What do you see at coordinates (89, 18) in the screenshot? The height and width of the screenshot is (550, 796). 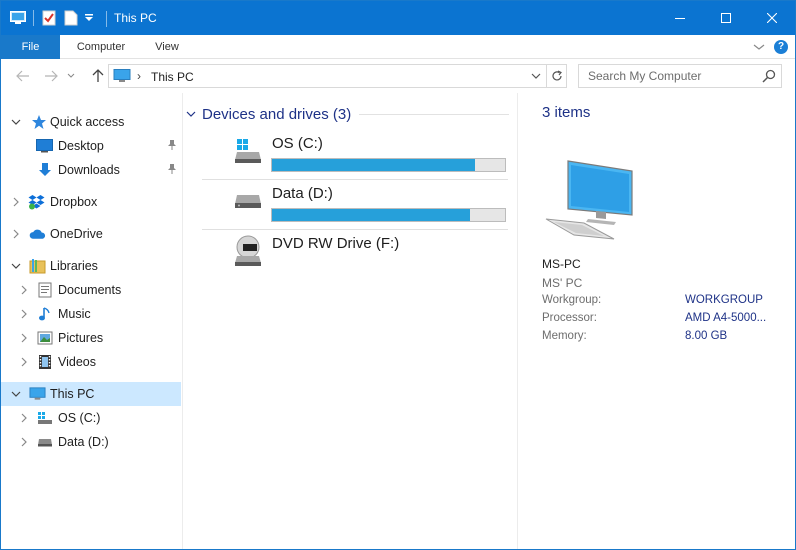 I see `customize-dropdown-icon` at bounding box center [89, 18].